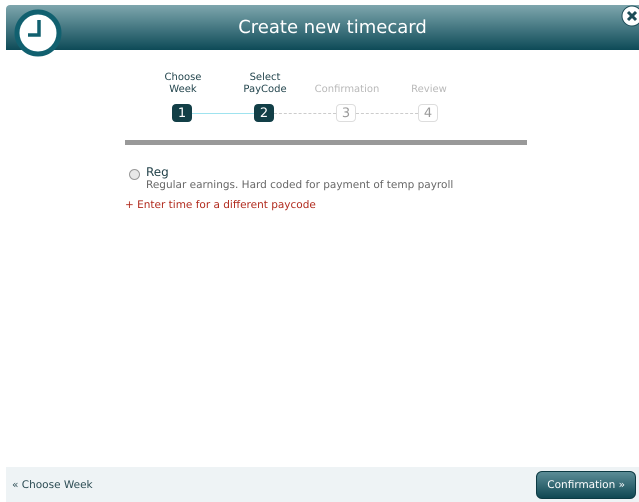 This screenshot has height=502, width=639. I want to click on step-number: 4, so click(428, 113).